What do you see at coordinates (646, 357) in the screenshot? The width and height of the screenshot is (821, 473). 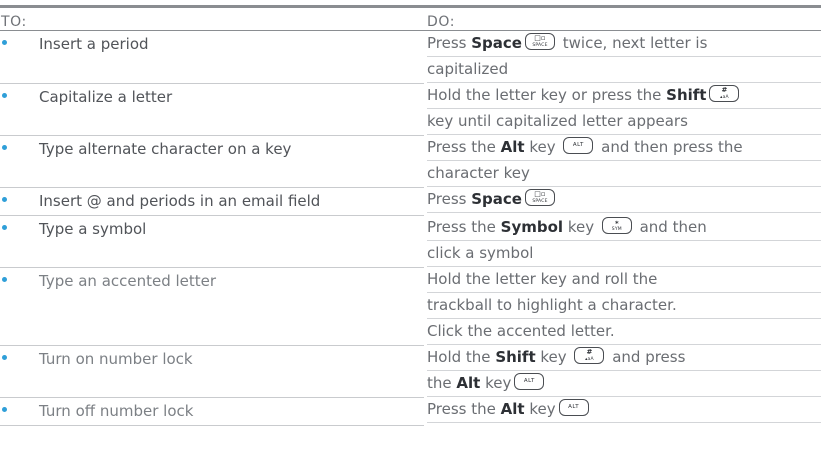 I see `do-text: and press` at bounding box center [646, 357].